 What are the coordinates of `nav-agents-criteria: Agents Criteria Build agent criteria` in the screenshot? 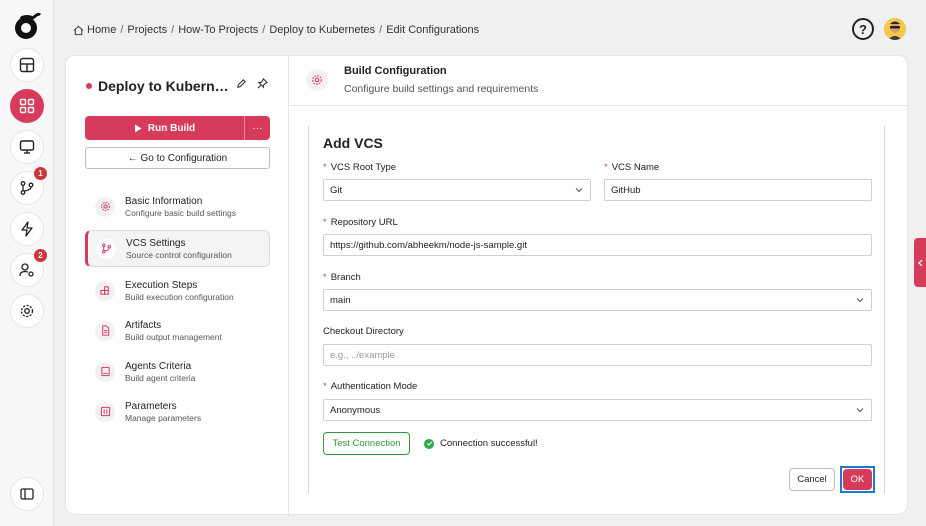 It's located at (177, 371).